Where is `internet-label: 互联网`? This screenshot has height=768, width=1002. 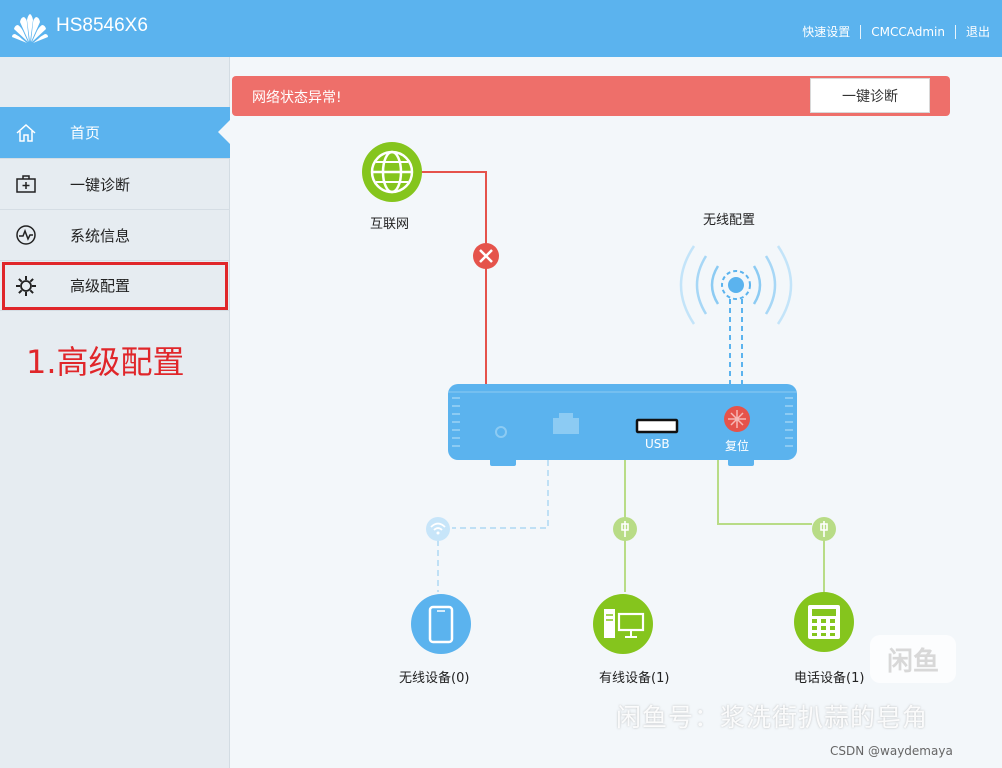 internet-label: 互联网 is located at coordinates (390, 224).